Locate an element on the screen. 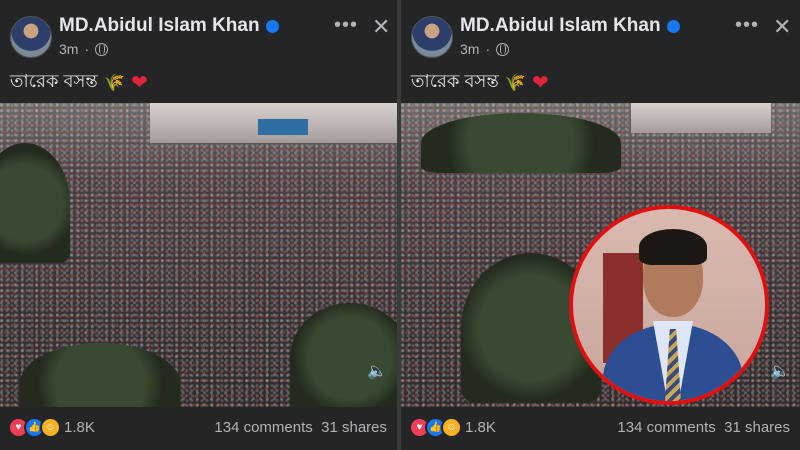 This screenshot has width=800, height=450. trees is located at coordinates (521, 143).